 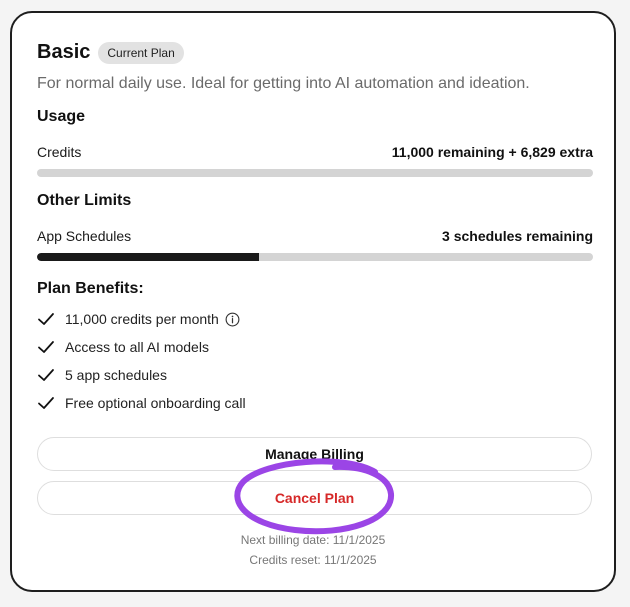 I want to click on benefit-item: Access to all AI models, so click(x=123, y=347).